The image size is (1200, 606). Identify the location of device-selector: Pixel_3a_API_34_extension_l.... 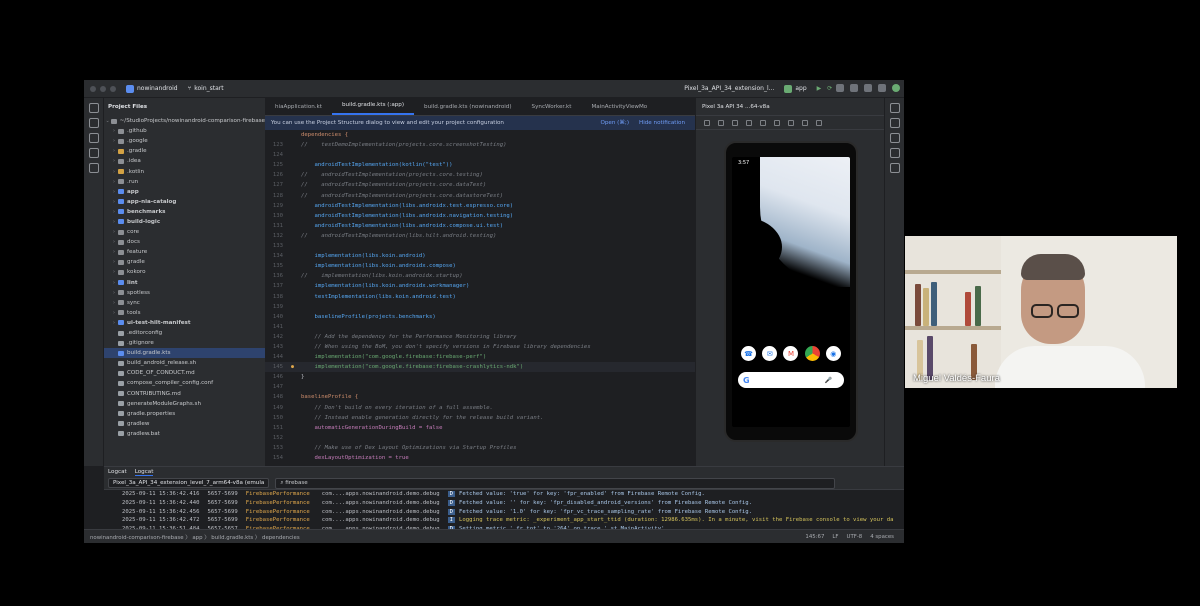
(729, 88).